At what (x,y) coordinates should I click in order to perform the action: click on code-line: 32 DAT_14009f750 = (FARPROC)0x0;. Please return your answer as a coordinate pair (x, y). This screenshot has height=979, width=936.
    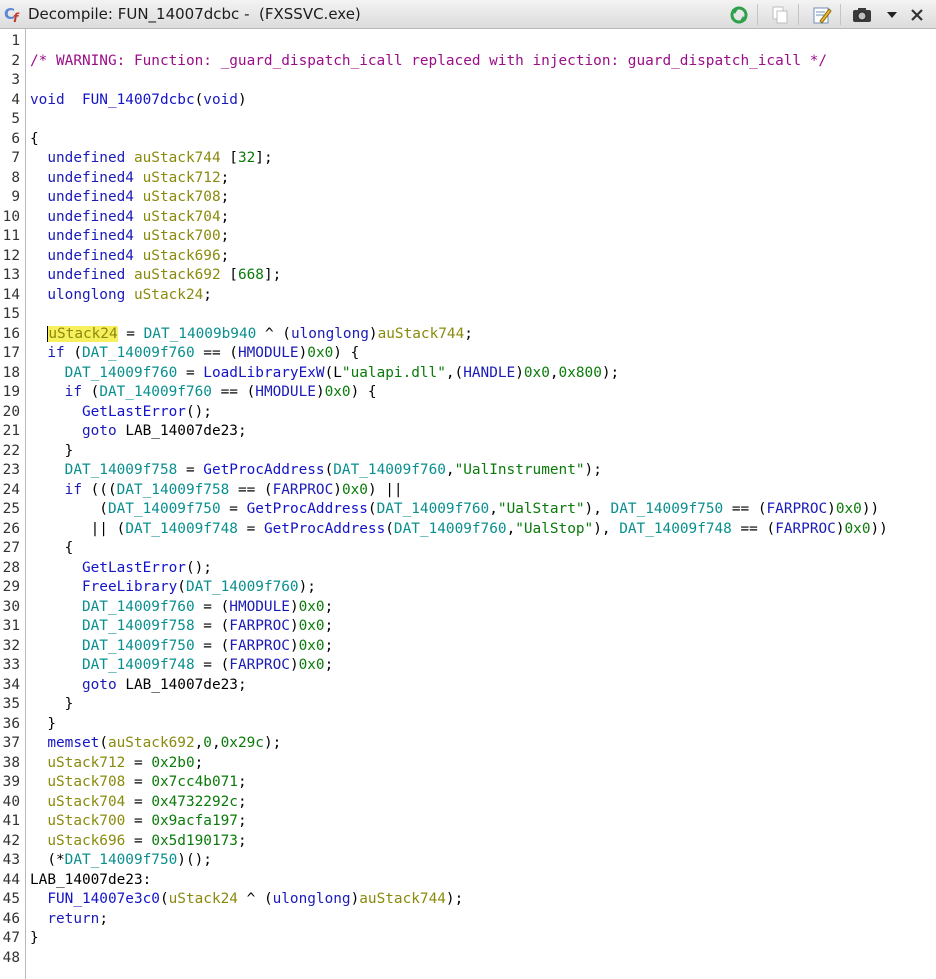
    Looking at the image, I should click on (468, 647).